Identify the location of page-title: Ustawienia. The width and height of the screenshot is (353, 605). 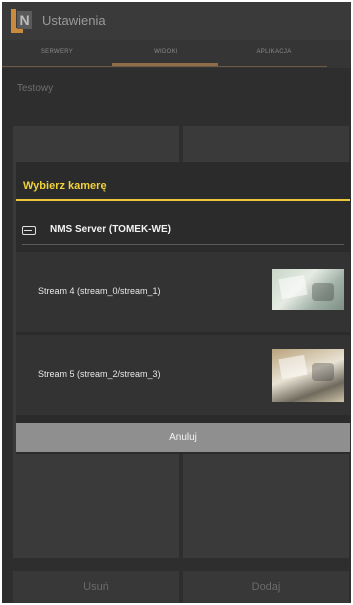
(74, 20).